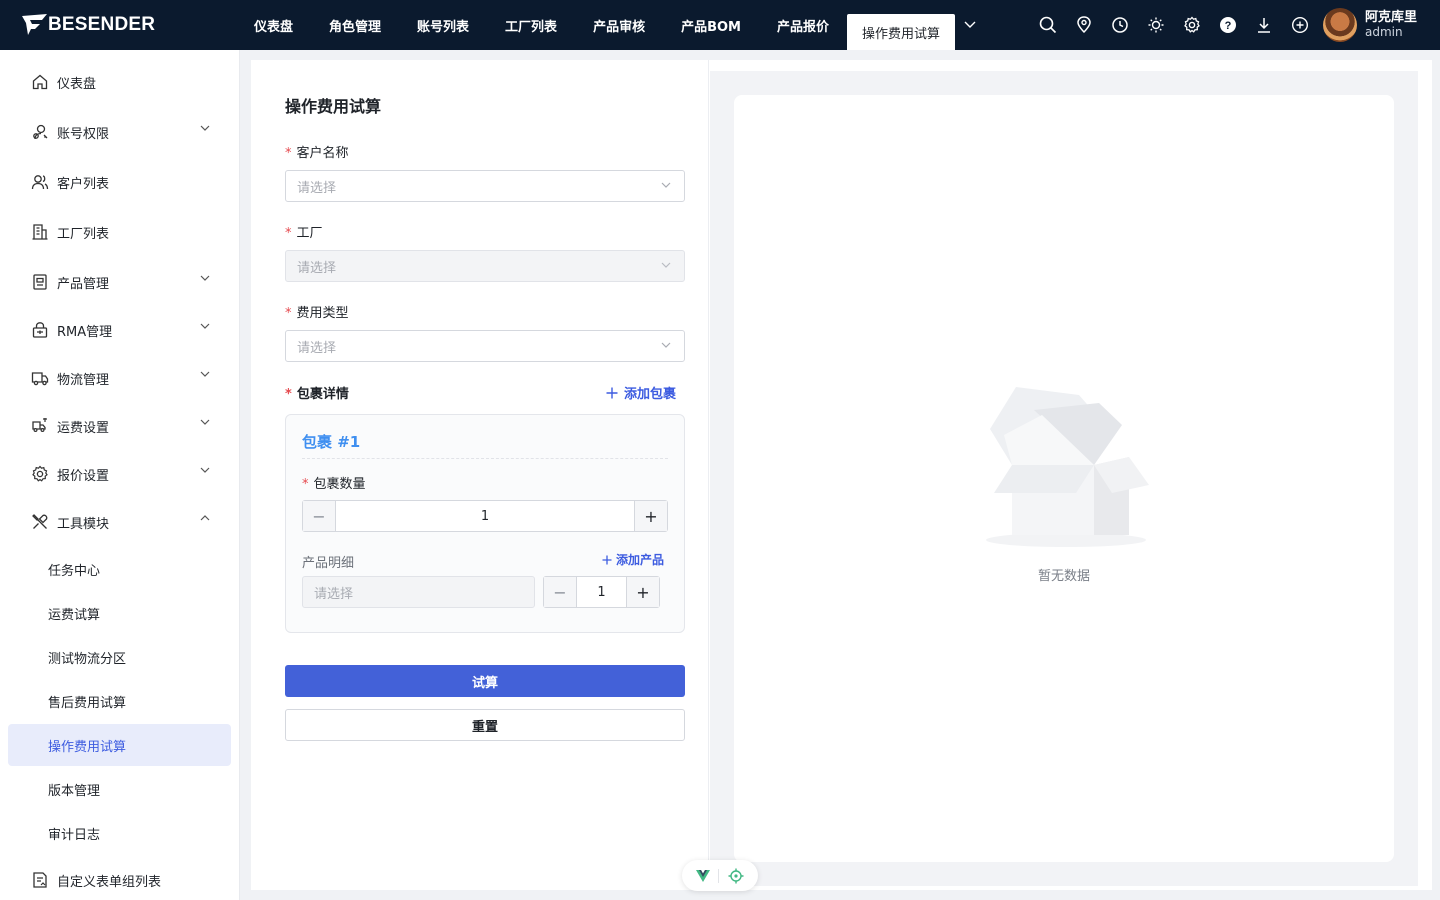 The height and width of the screenshot is (900, 1440). Describe the element at coordinates (119, 745) in the screenshot. I see `sidebar-subitem-operation-fee-calc: 操作费用试算` at that location.